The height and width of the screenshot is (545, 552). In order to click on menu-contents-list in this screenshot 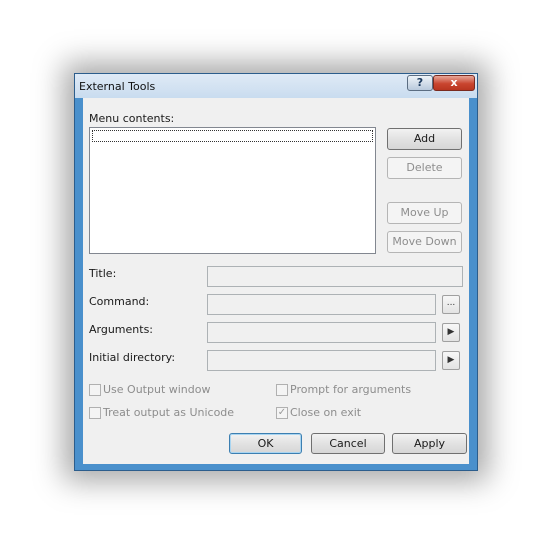, I will do `click(232, 190)`.